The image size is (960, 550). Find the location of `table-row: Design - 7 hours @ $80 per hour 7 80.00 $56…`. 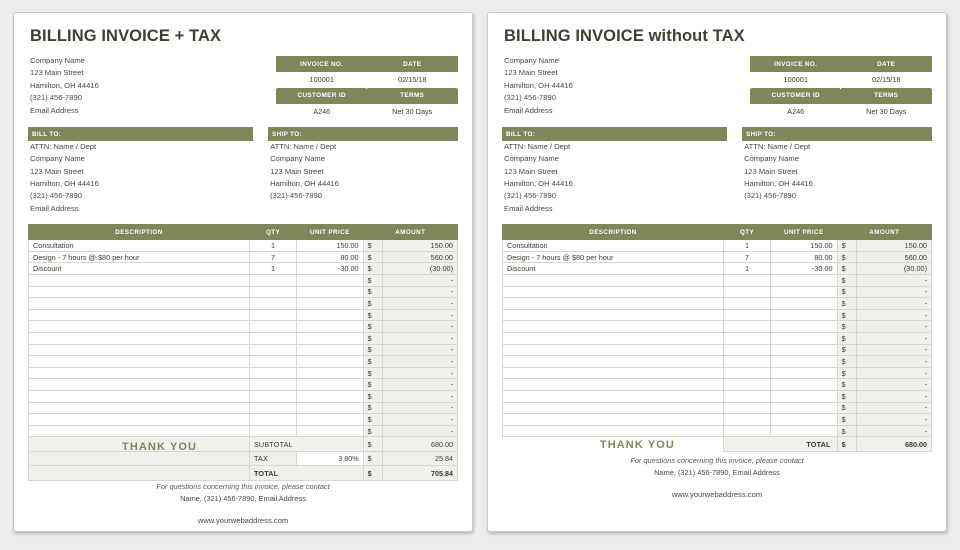

table-row: Design - 7 hours @ $80 per hour 7 80.00 $56… is located at coordinates (717, 257).